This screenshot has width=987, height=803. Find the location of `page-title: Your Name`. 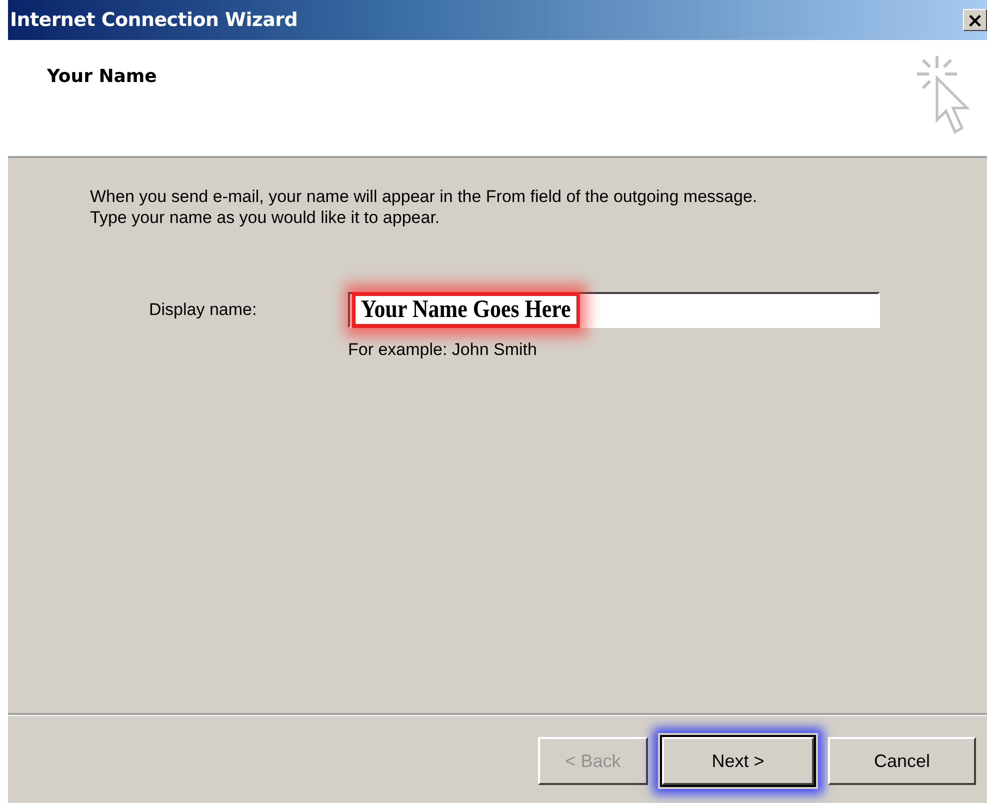

page-title: Your Name is located at coordinates (102, 77).